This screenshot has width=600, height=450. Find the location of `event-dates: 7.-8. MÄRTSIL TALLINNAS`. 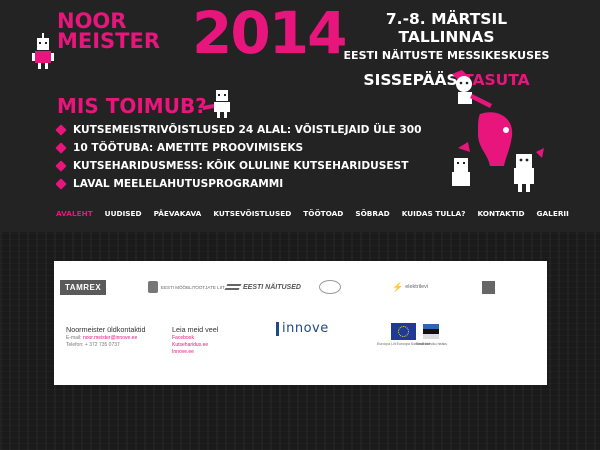

event-dates: 7.-8. MÄRTSIL TALLINNAS is located at coordinates (446, 28).